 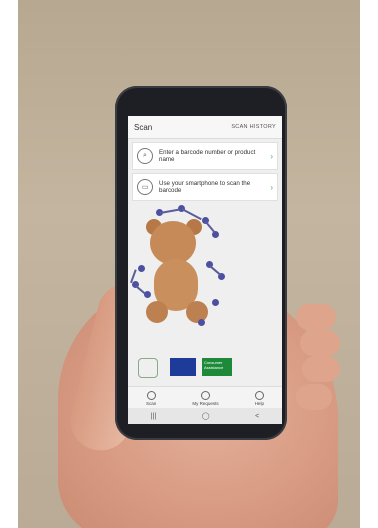 I want to click on scan-barcode-label: Use your smartphone to scan the barcode, so click(x=205, y=187).